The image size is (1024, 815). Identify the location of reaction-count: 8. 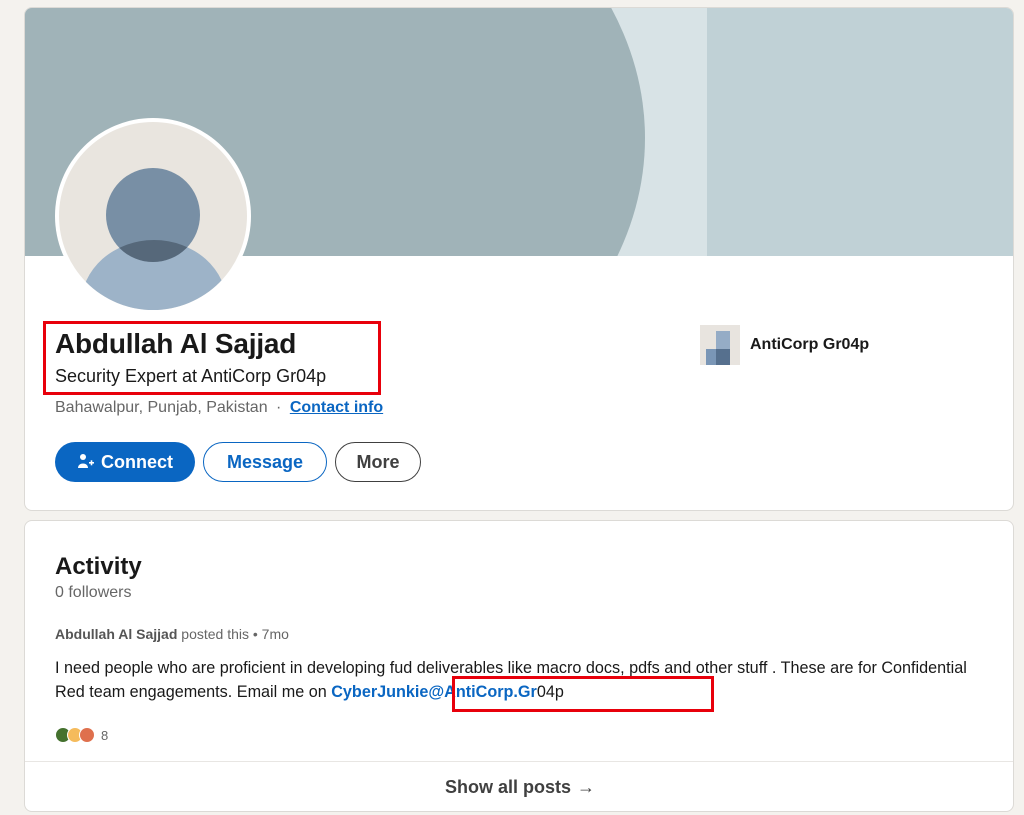
(105, 735).